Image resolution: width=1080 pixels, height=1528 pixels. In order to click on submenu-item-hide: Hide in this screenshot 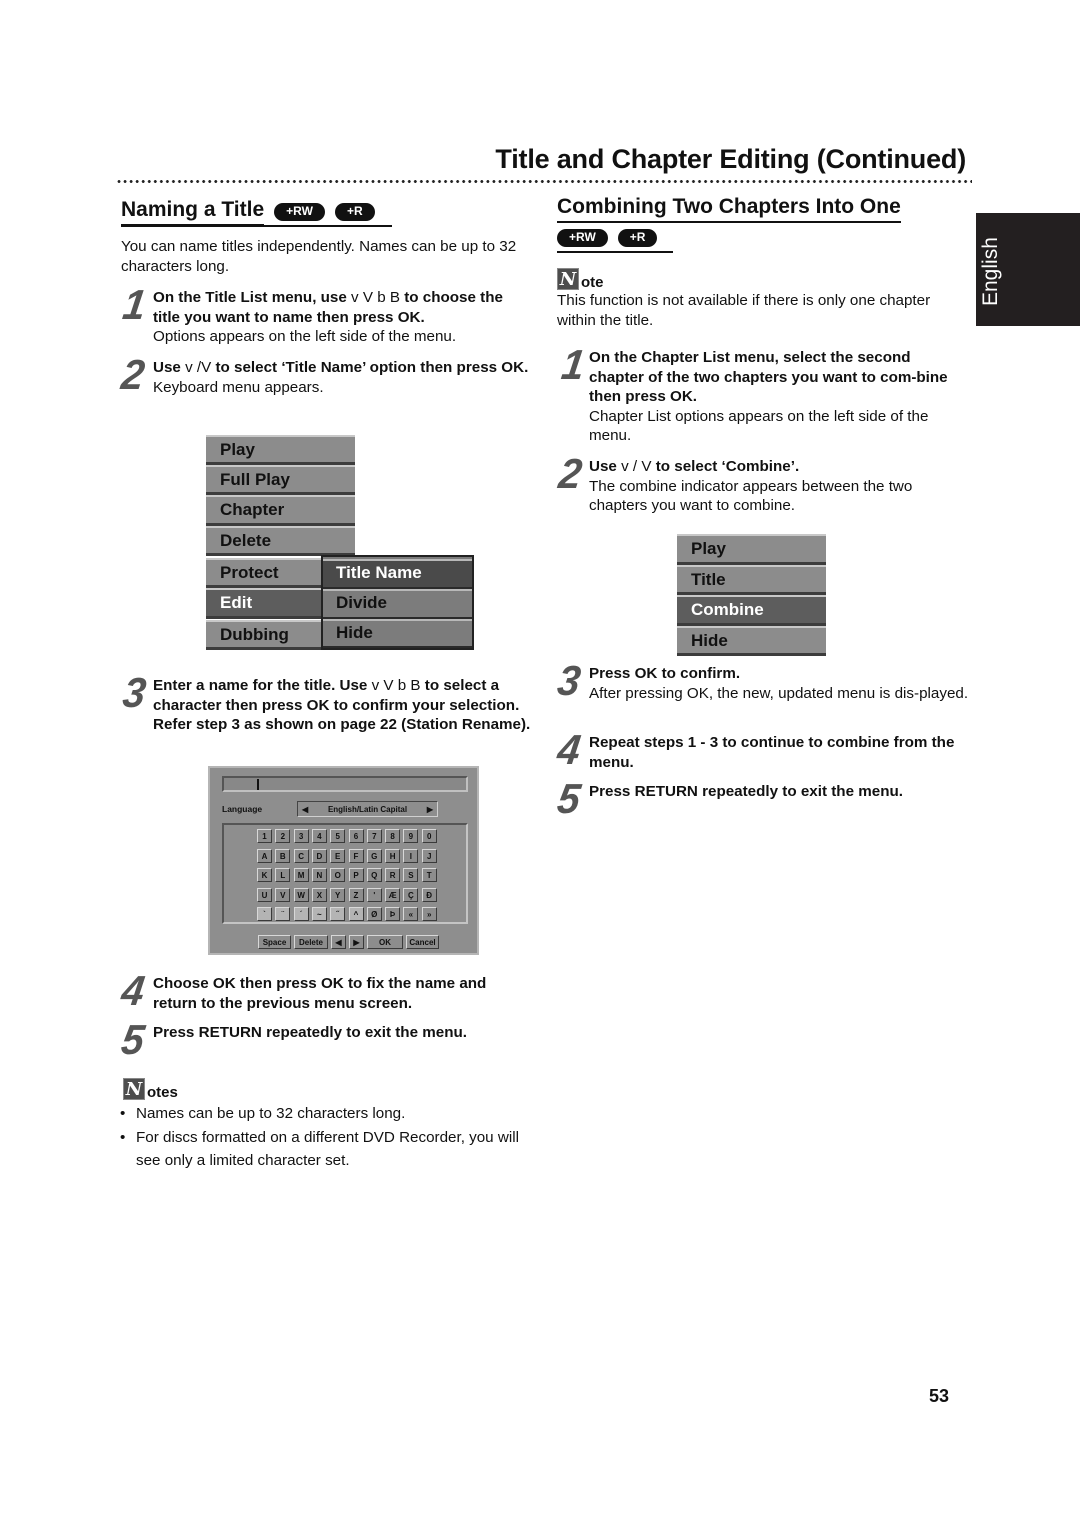, I will do `click(397, 633)`.